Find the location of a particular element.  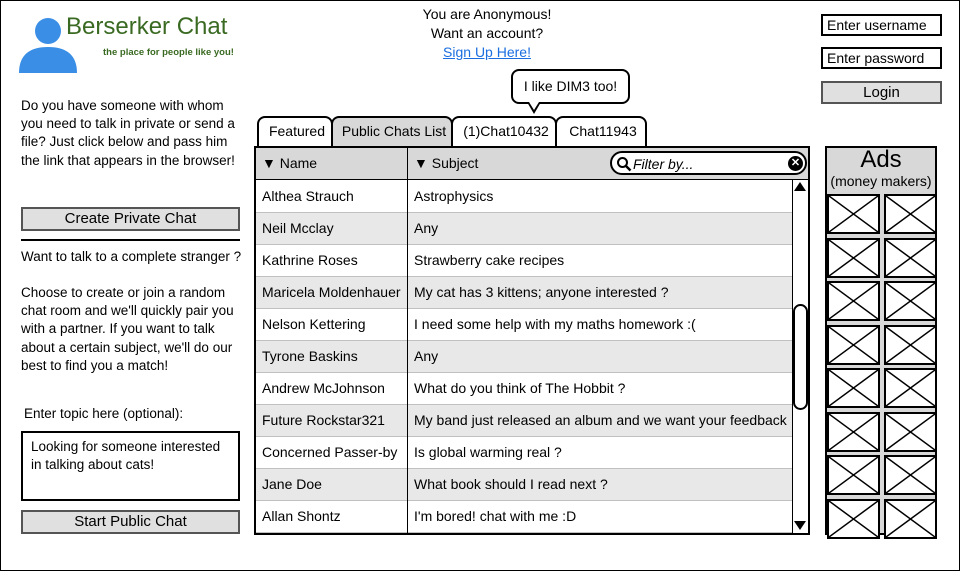

public-chat-intro: Want to talk to a complete stranger ? is located at coordinates (131, 256).